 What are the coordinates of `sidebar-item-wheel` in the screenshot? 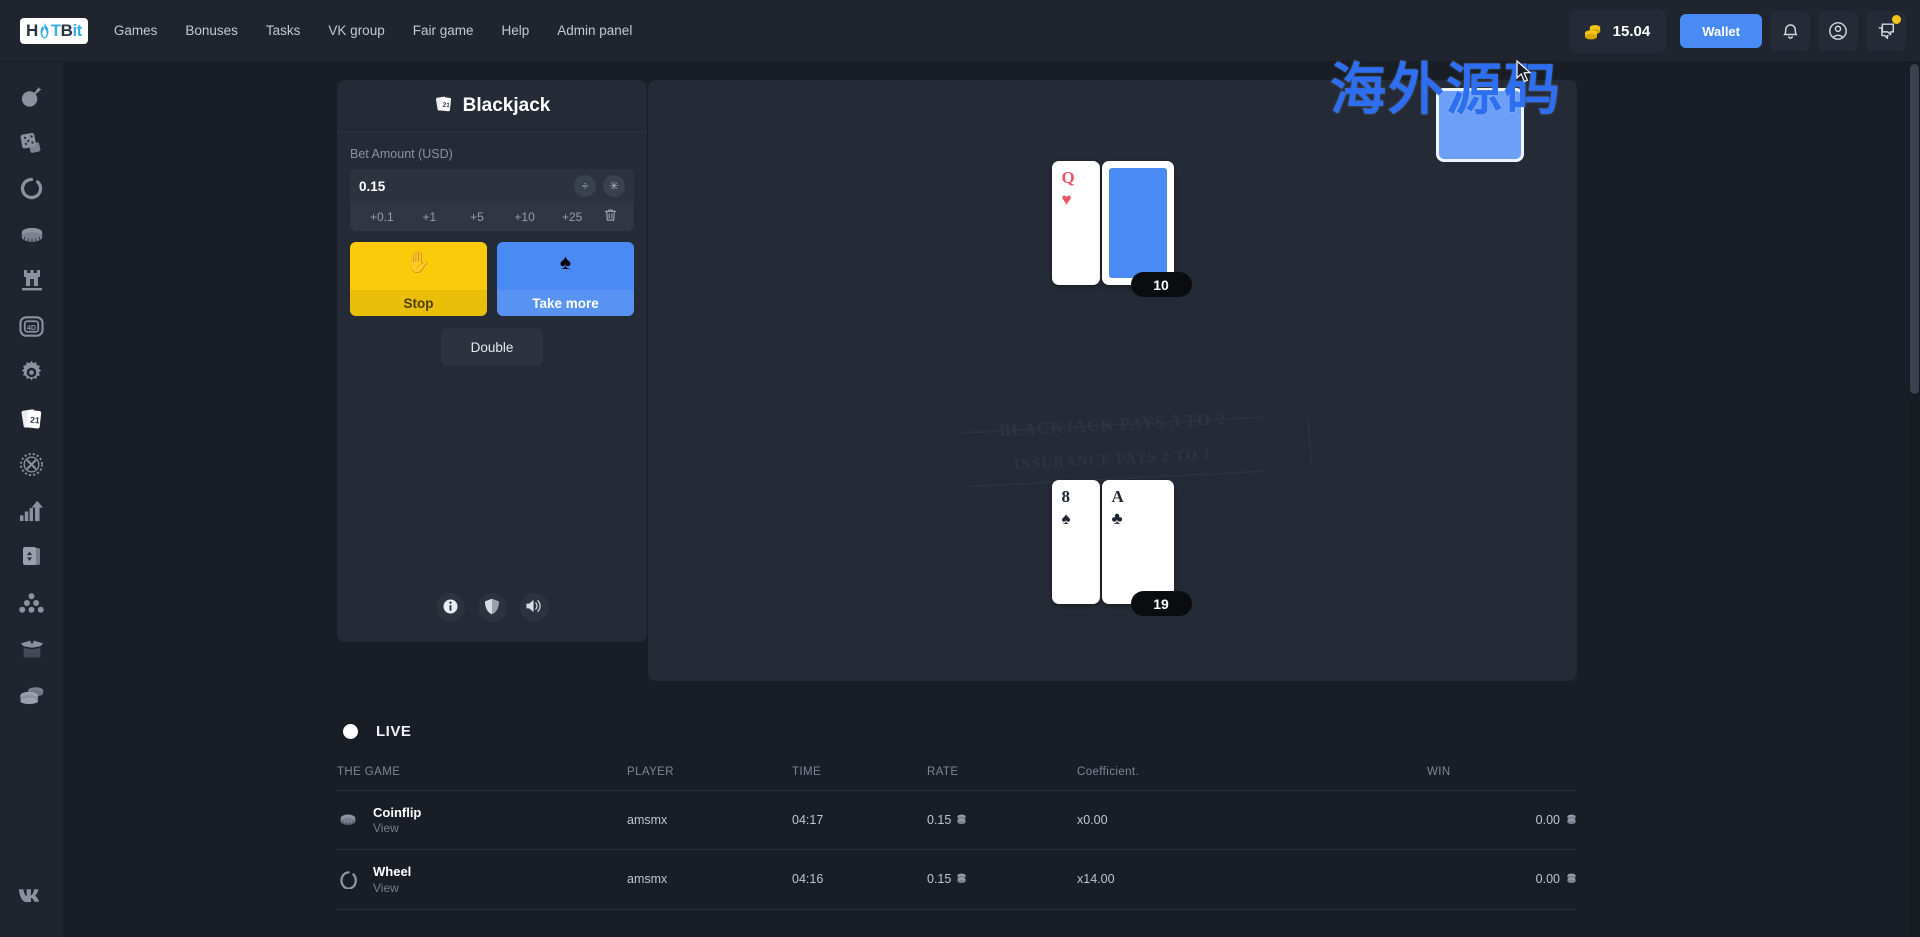 It's located at (32, 191).